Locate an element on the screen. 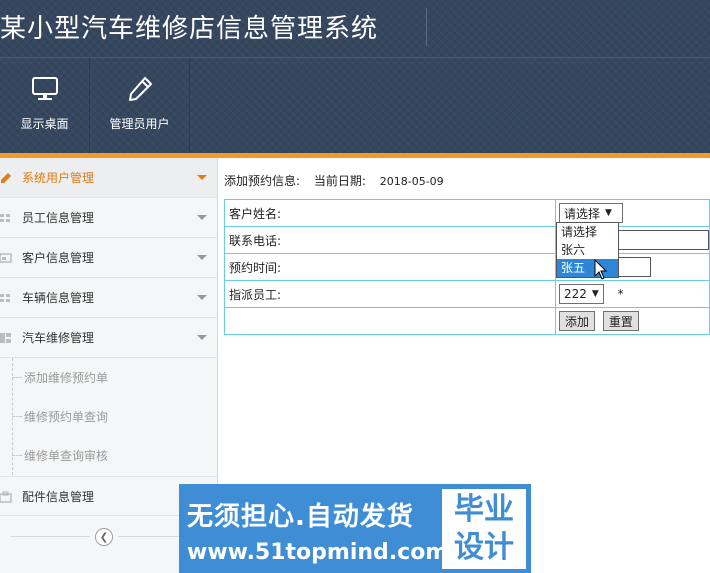 This screenshot has width=710, height=573. sidebar-item-label: 汽车维修管理 is located at coordinates (58, 338).